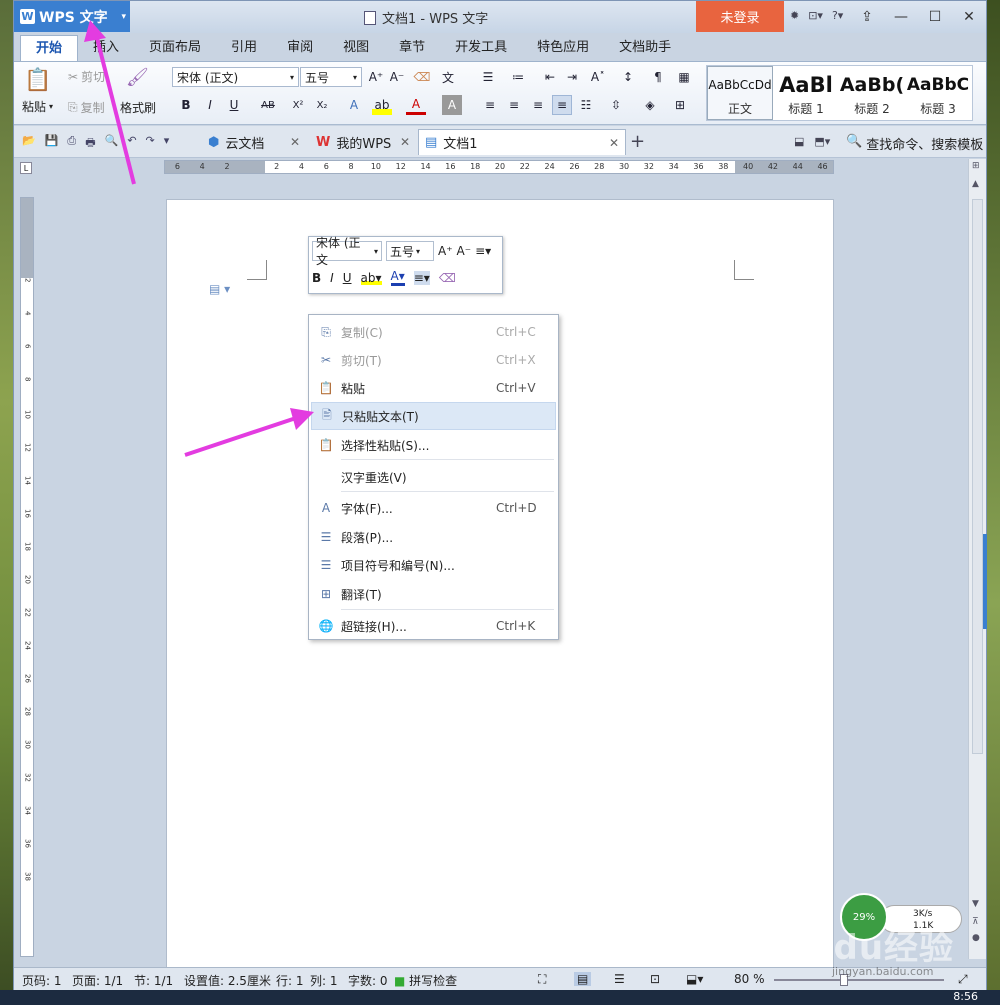 This screenshot has width=1000, height=1005. What do you see at coordinates (637, 141) in the screenshot?
I see `new-tab-icon: +` at bounding box center [637, 141].